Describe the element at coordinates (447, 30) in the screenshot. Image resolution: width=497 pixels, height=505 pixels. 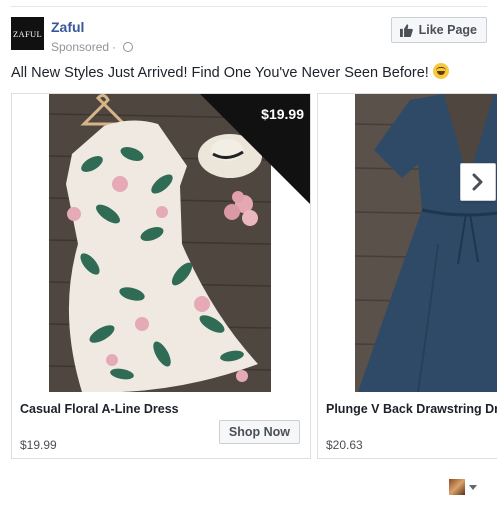
I see `like-page-label: Like Page` at that location.